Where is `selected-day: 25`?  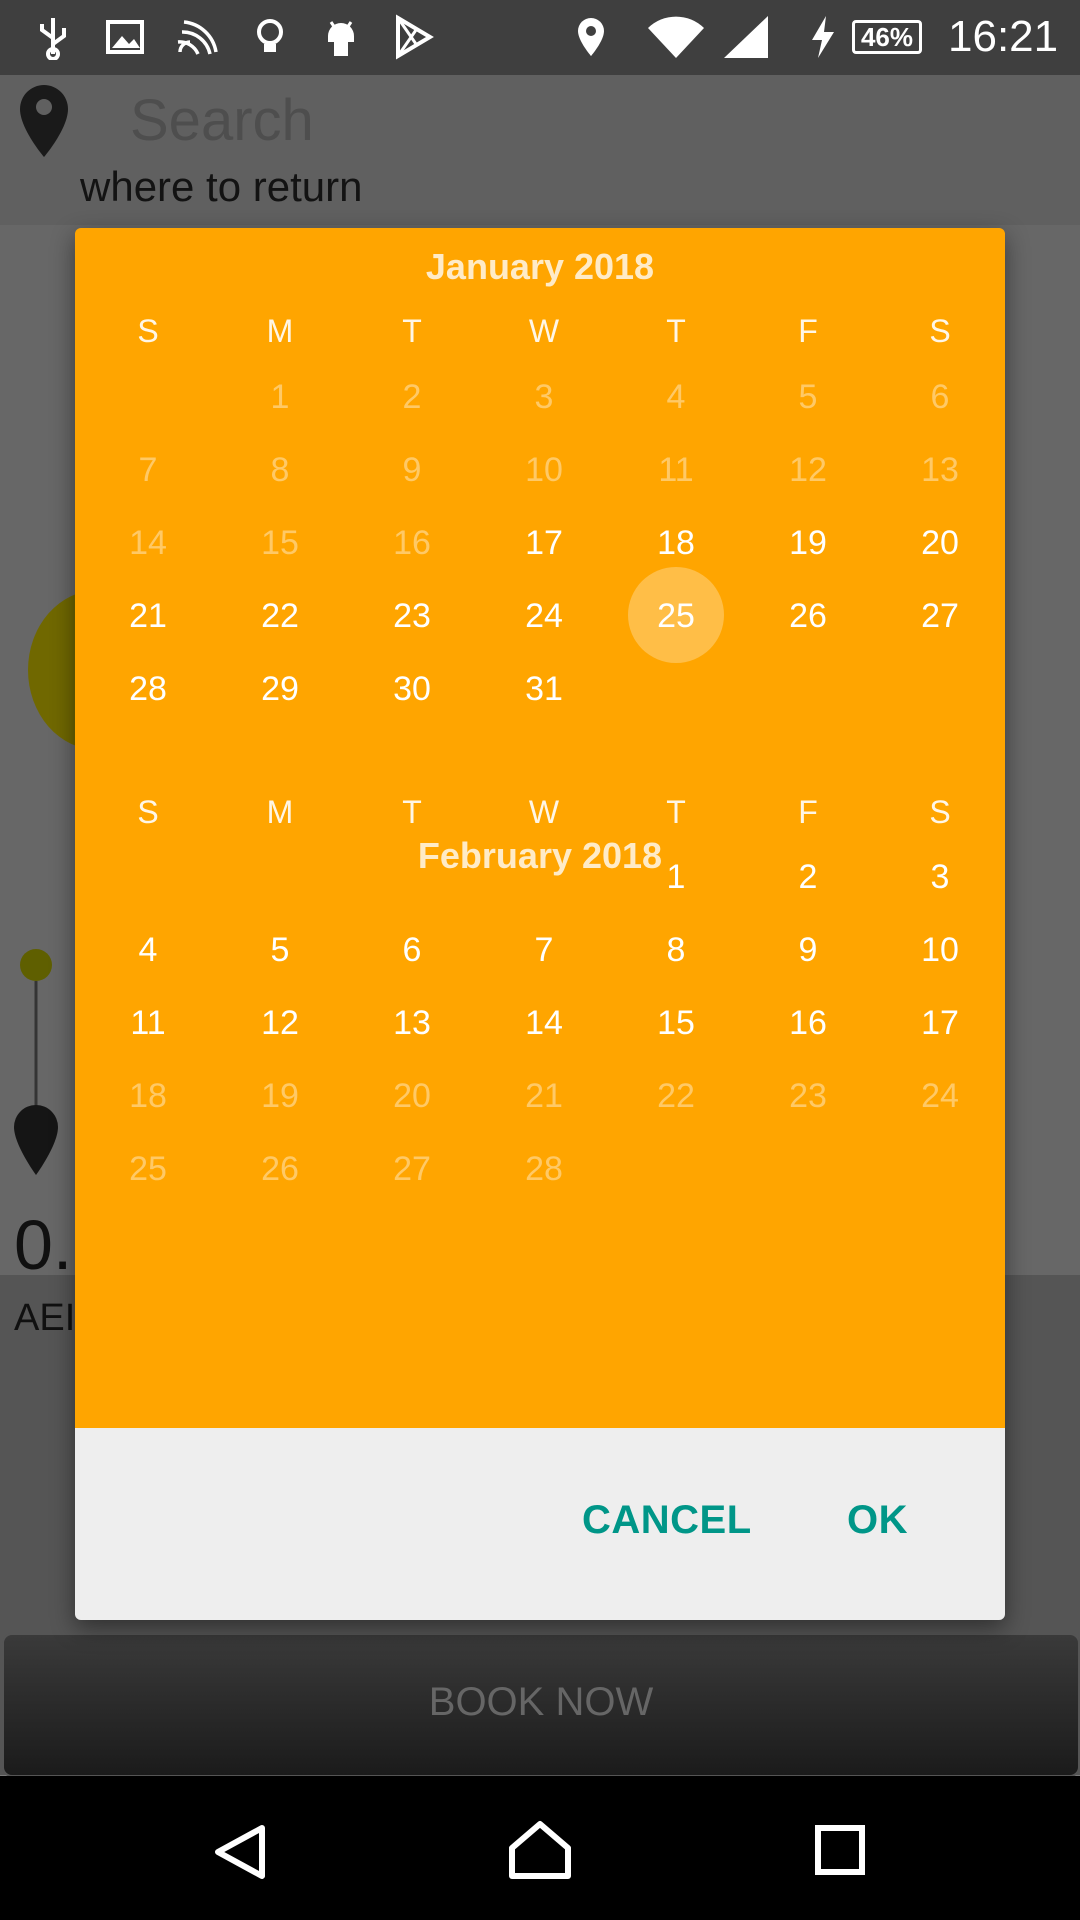
selected-day: 25 is located at coordinates (676, 616).